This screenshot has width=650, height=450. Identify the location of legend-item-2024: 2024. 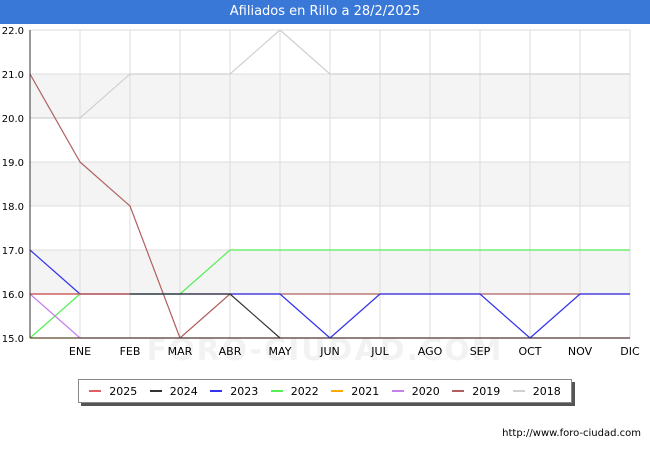
(173, 391).